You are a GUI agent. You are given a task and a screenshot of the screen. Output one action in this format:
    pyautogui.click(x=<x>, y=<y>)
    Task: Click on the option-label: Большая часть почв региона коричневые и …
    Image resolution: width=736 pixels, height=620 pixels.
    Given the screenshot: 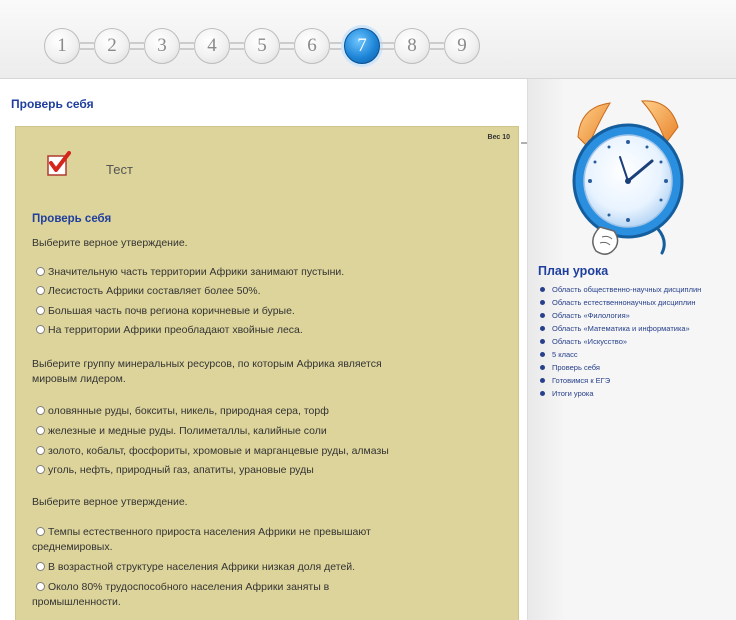 What is the action you would take?
    pyautogui.click(x=171, y=311)
    